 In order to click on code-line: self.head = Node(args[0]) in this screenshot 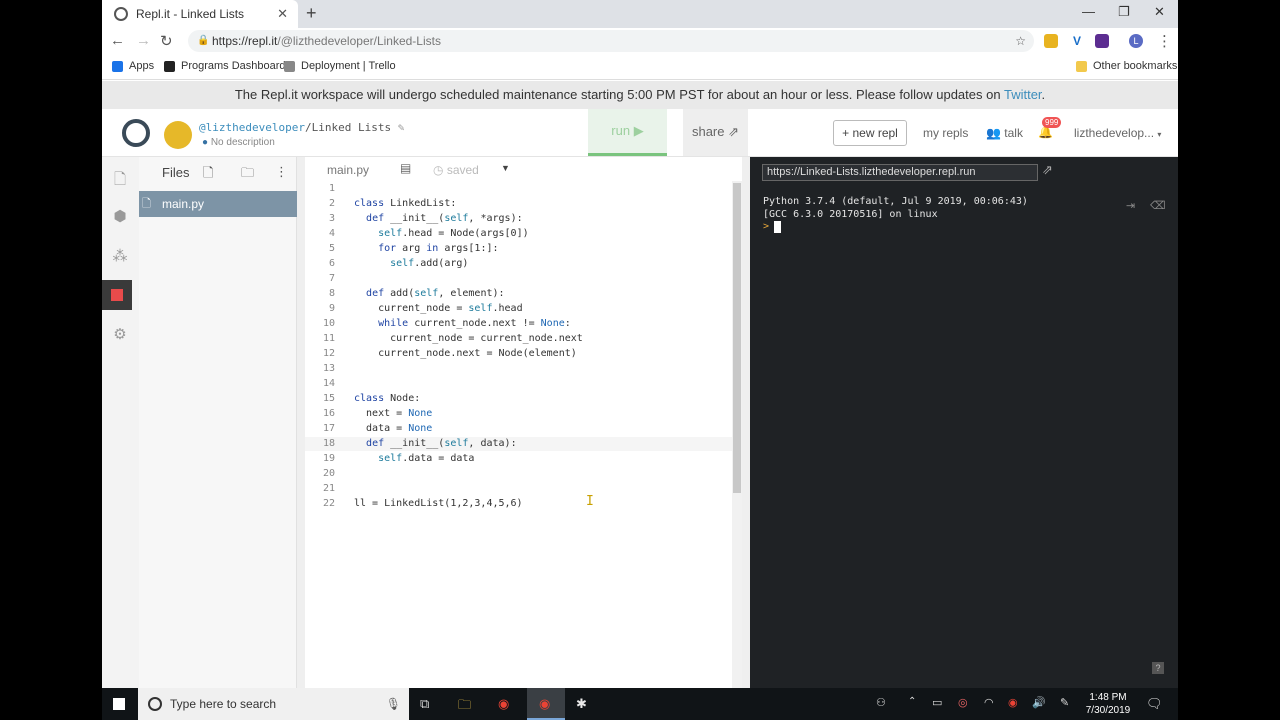, I will do `click(453, 233)`.